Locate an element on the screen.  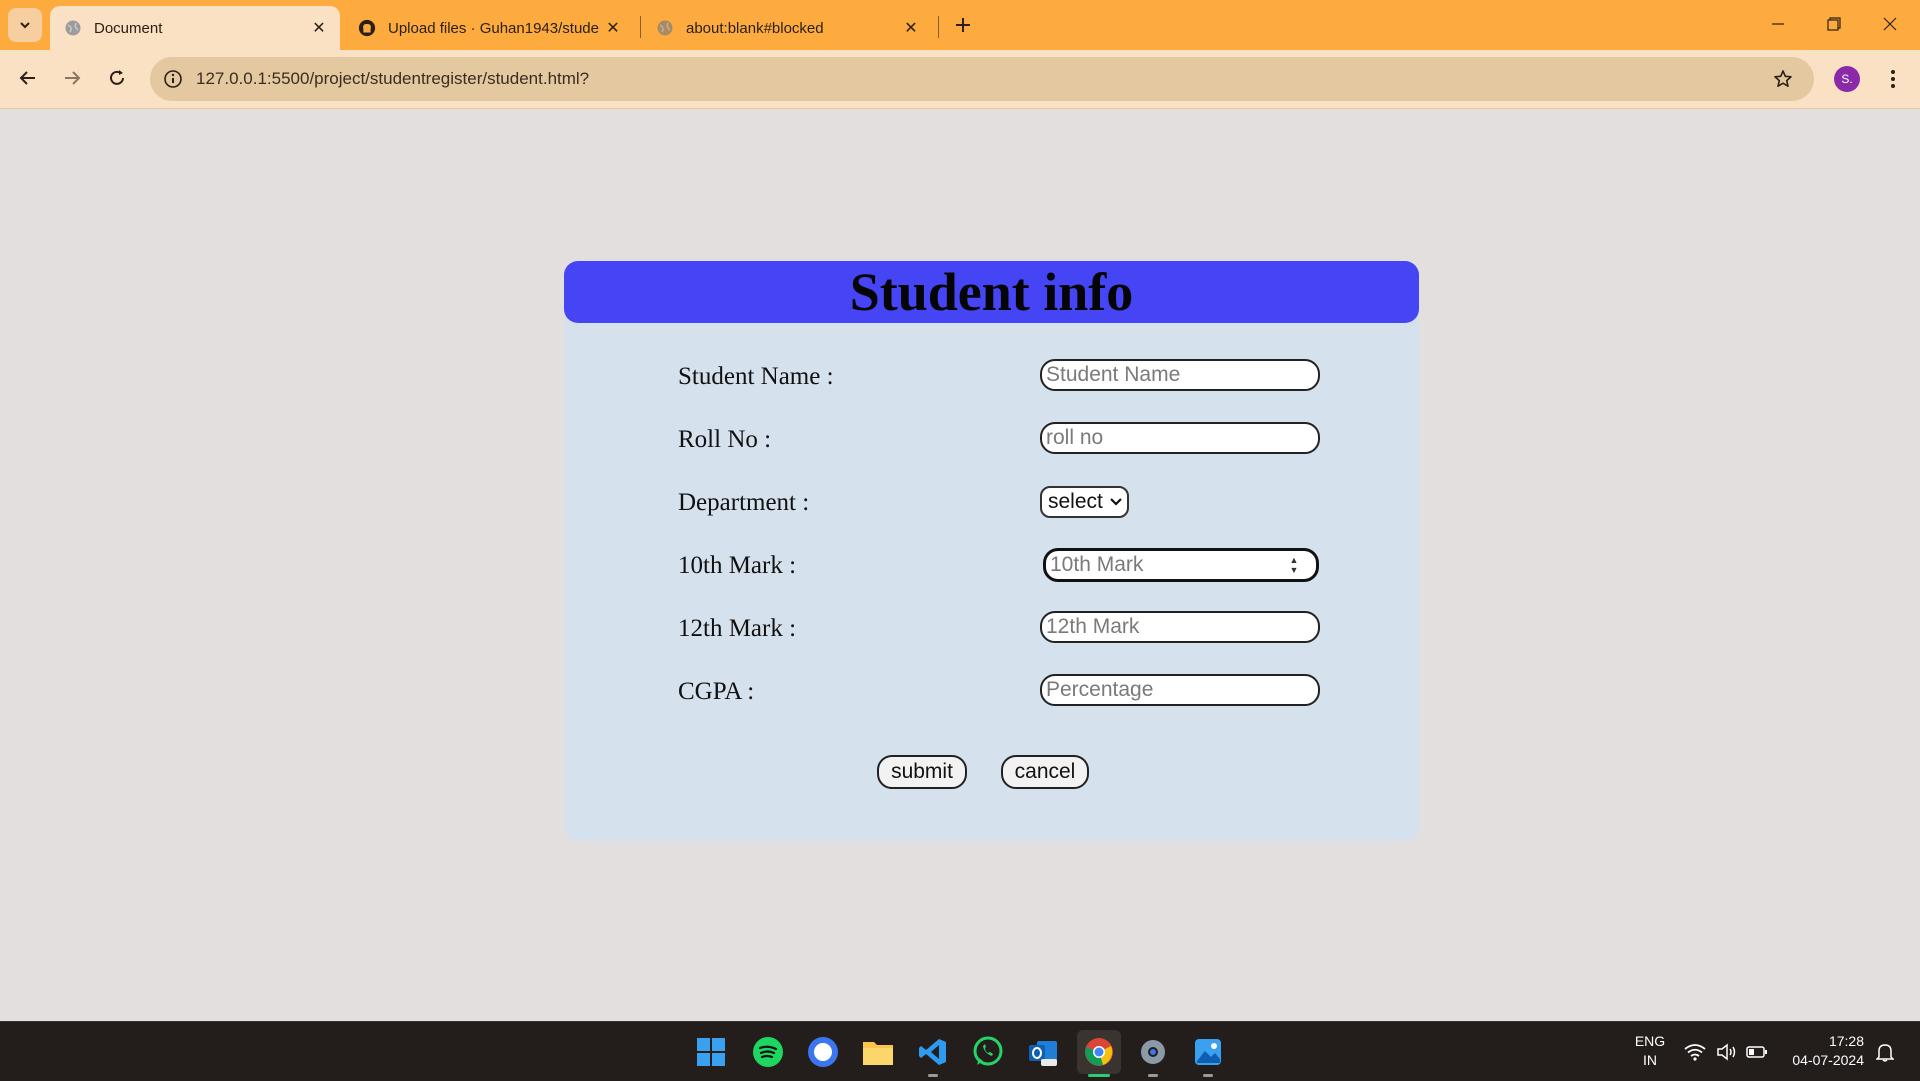
language-code: ENG is located at coordinates (1650, 1041).